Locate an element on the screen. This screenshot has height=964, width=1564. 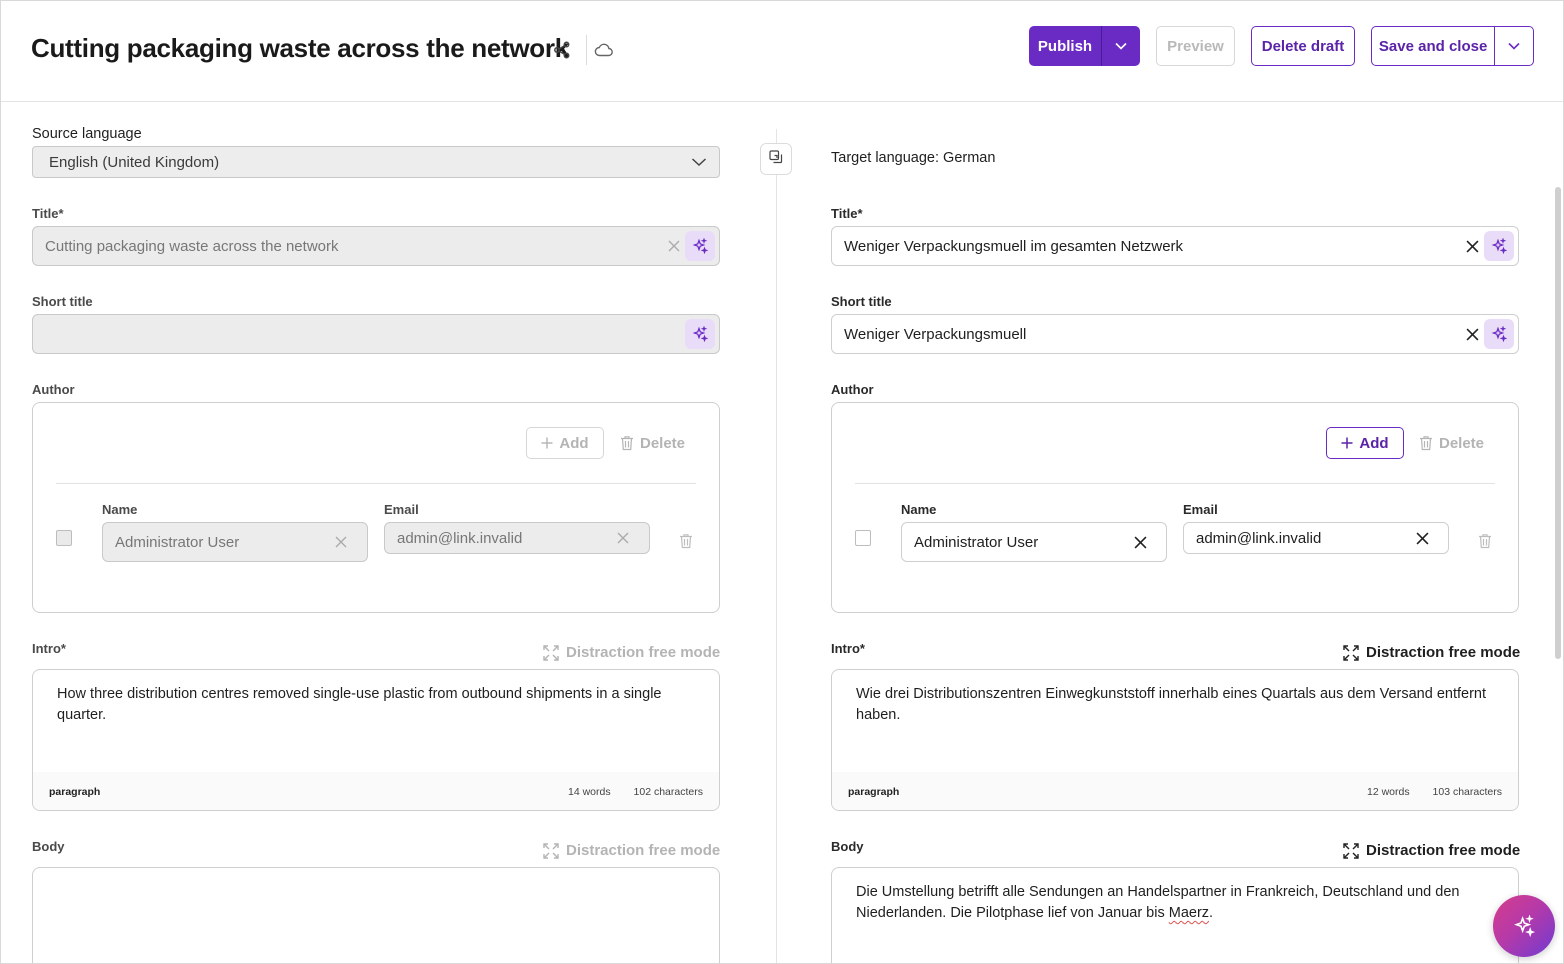
source-body-text is located at coordinates (376, 882).